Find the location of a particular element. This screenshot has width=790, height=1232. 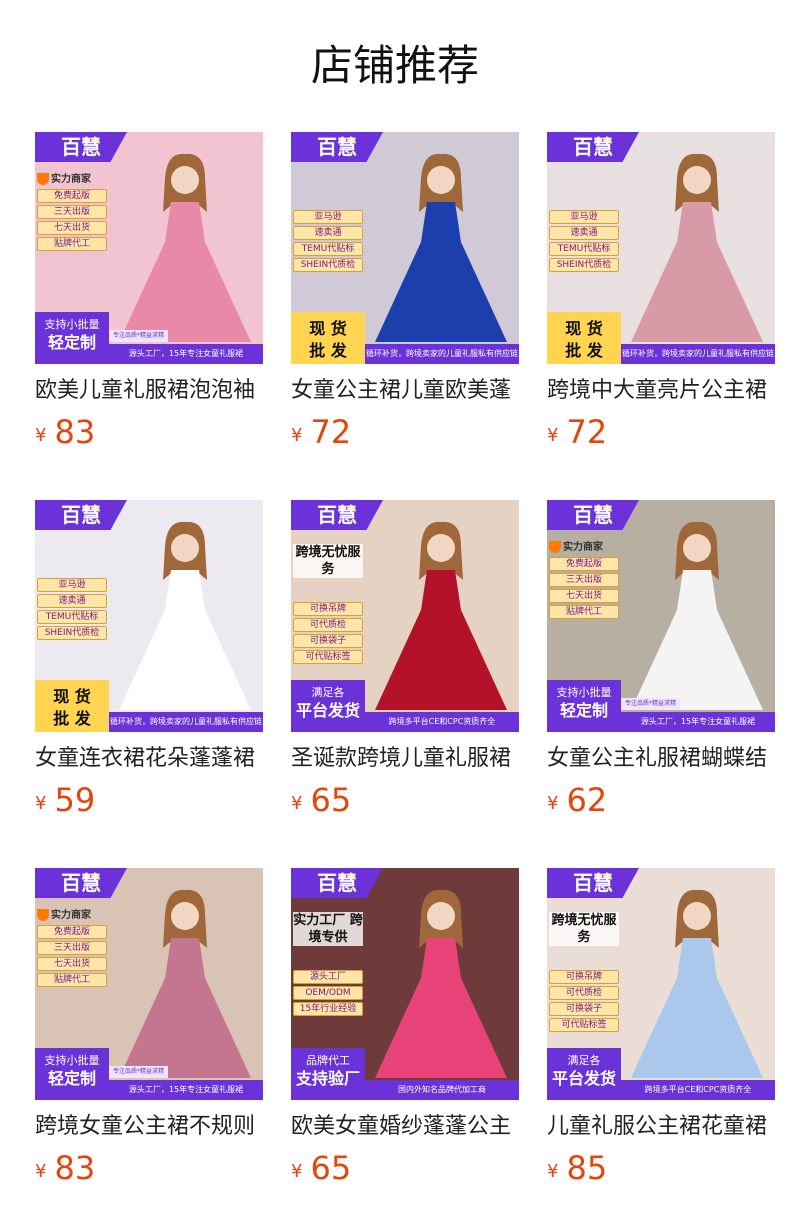

feature-tags: 实力商家免费起版三天出版七天出货贴牌代工 is located at coordinates (583, 578).